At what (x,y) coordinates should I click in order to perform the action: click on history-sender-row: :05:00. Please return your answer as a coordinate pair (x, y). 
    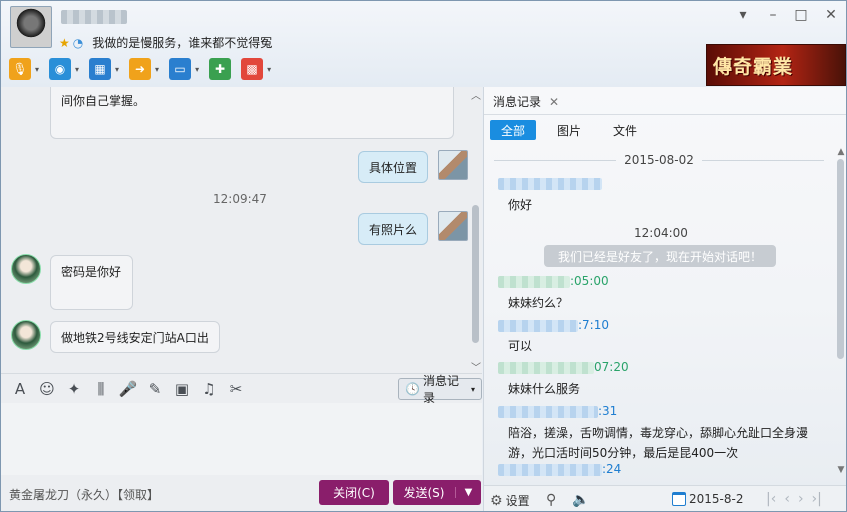
    Looking at the image, I should click on (553, 281).